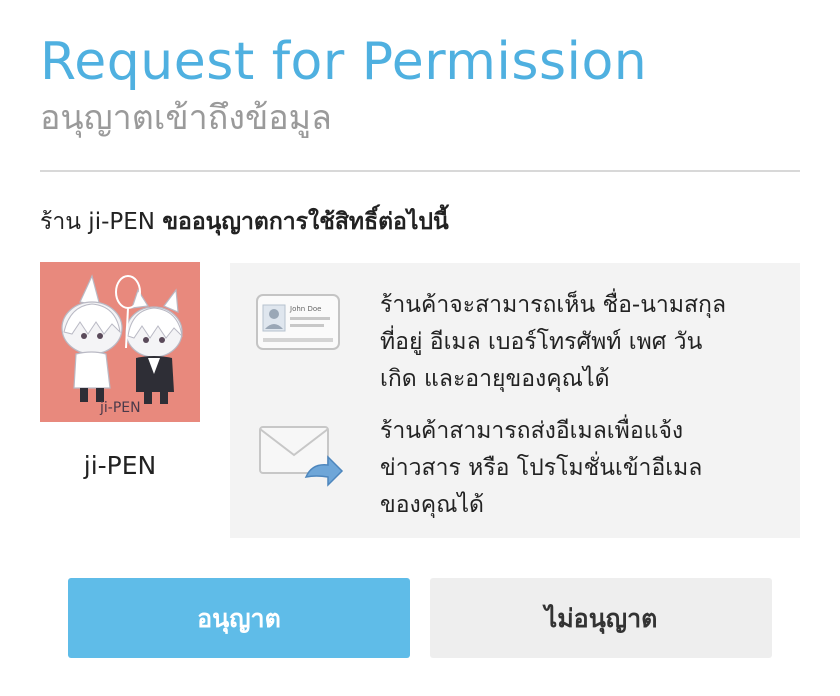 This screenshot has width=840, height=696. Describe the element at coordinates (305, 309) in the screenshot. I see `card-name-text: John Doe` at that location.